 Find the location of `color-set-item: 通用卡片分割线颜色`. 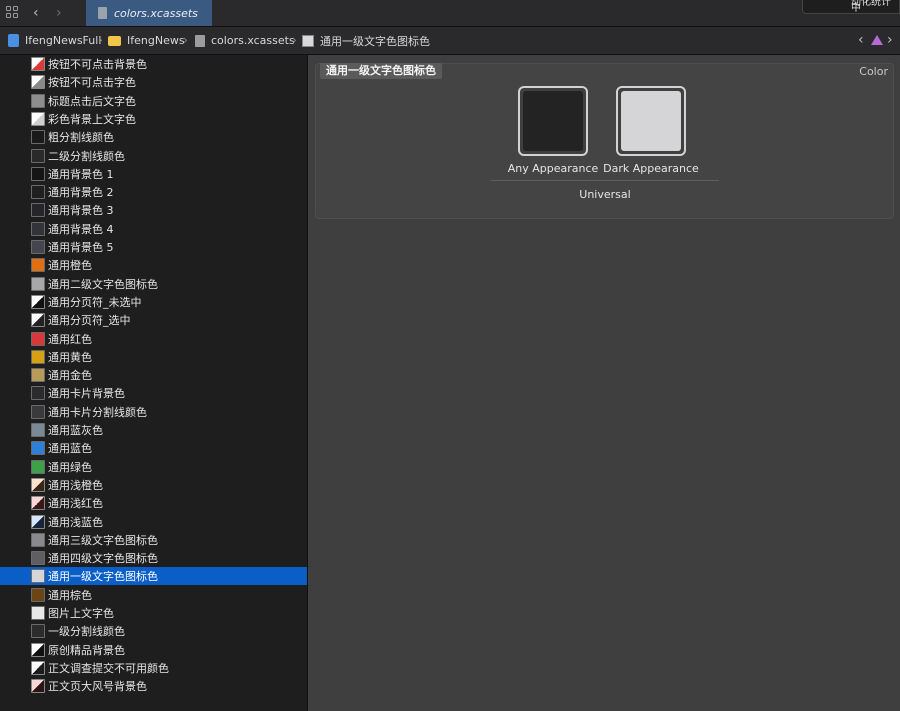

color-set-item: 通用卡片分割线颜色 is located at coordinates (153, 412).